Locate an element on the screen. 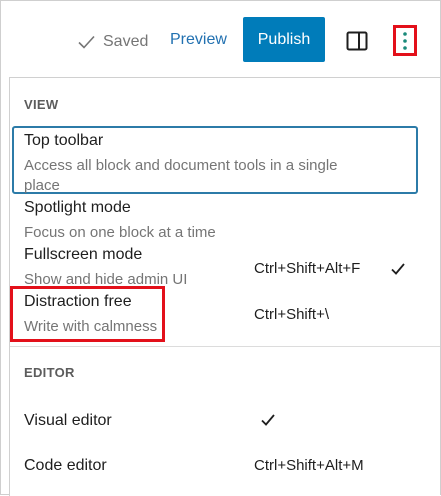 Image resolution: width=441 pixels, height=496 pixels. spotlight-mode-label: Spotlight mode is located at coordinates (77, 208).